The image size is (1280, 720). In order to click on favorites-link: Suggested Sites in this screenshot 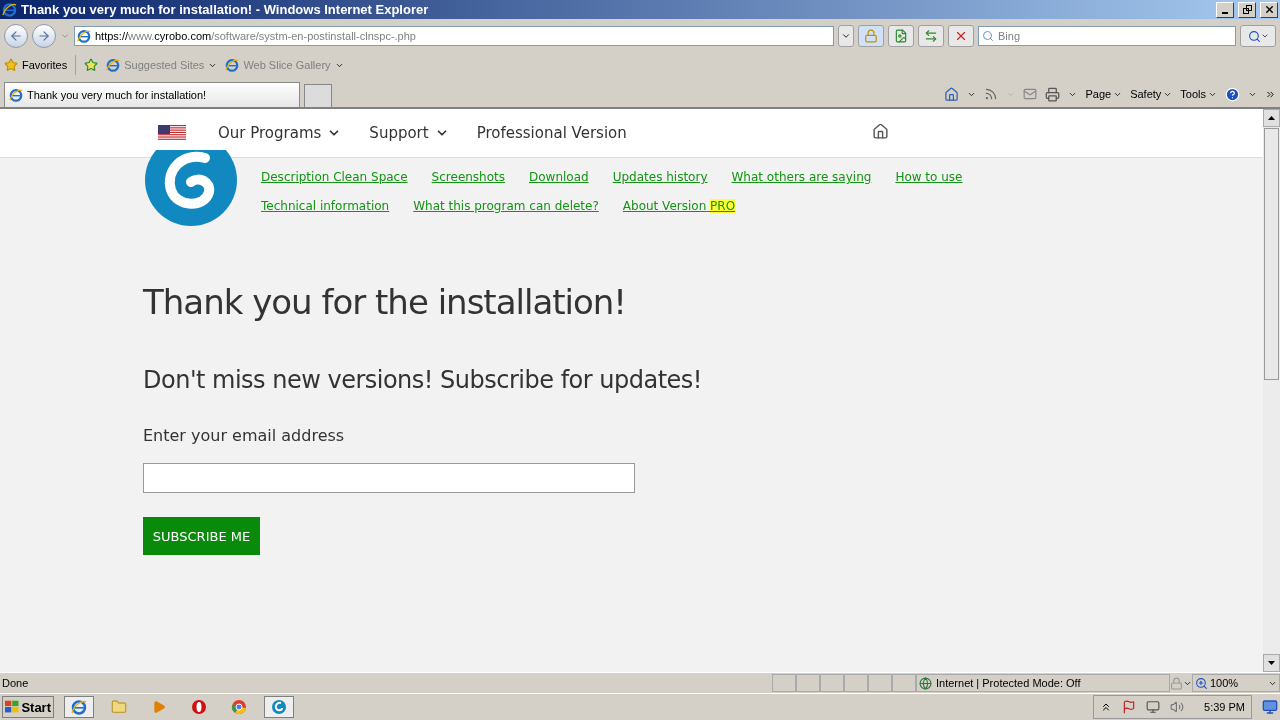, I will do `click(162, 65)`.